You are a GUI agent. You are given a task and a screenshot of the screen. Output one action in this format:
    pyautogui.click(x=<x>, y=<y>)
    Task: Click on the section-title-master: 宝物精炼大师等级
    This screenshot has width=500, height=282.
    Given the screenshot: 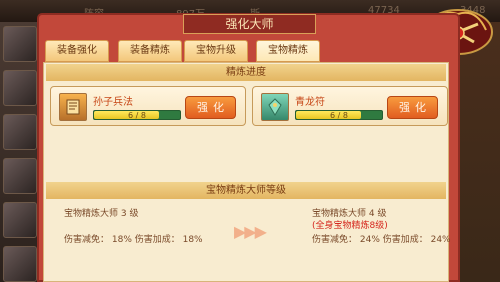 What is the action you would take?
    pyautogui.click(x=246, y=190)
    